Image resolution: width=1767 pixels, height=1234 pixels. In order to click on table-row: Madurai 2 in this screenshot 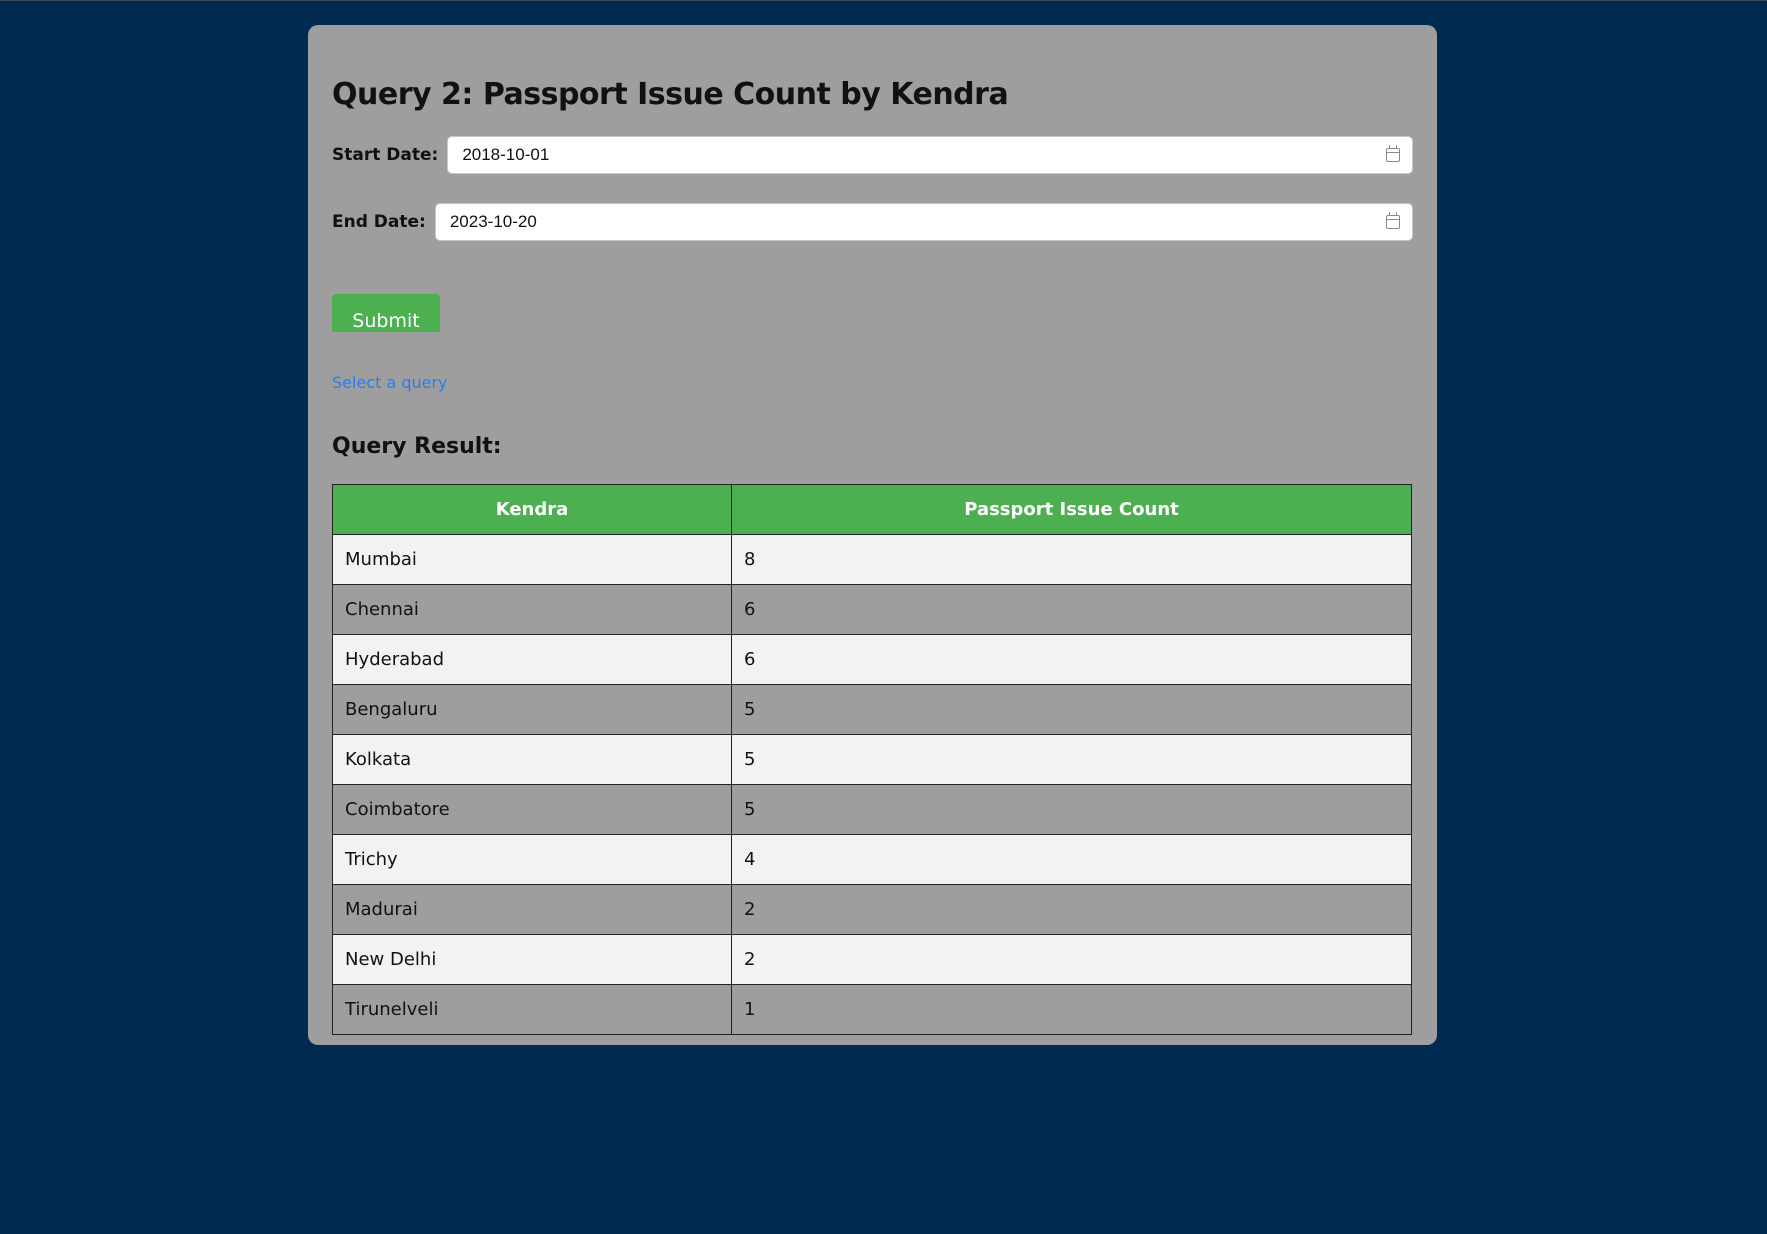, I will do `click(872, 909)`.